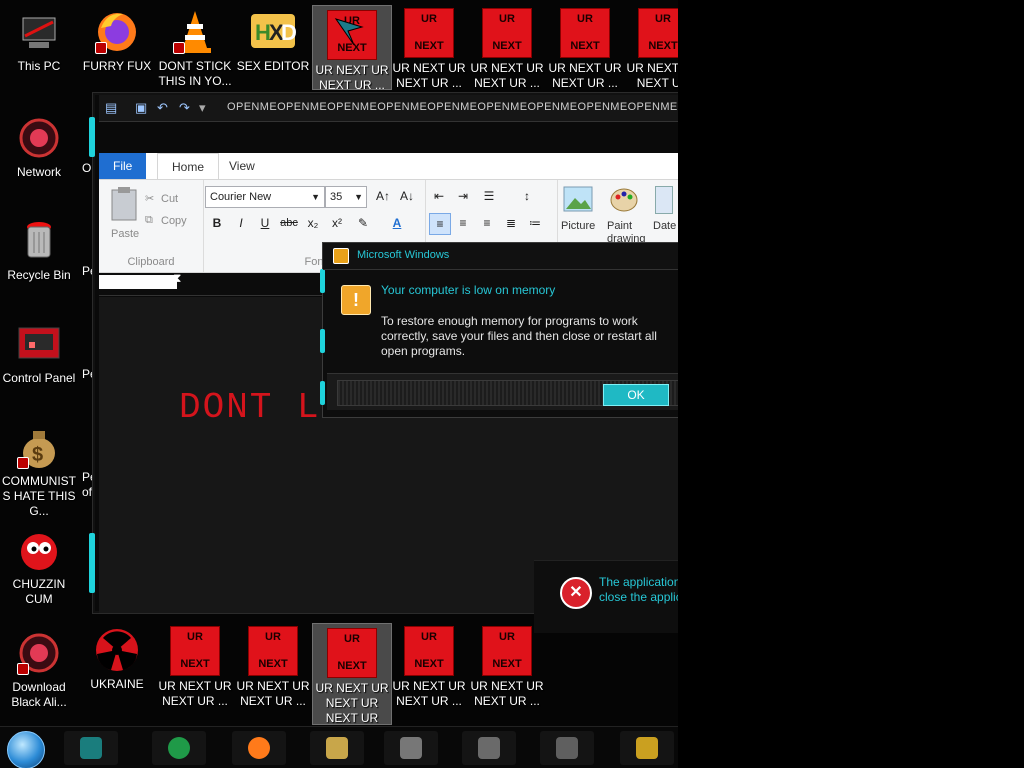 The image size is (1024, 768). What do you see at coordinates (123, 166) in the screenshot?
I see `tab-file: File` at bounding box center [123, 166].